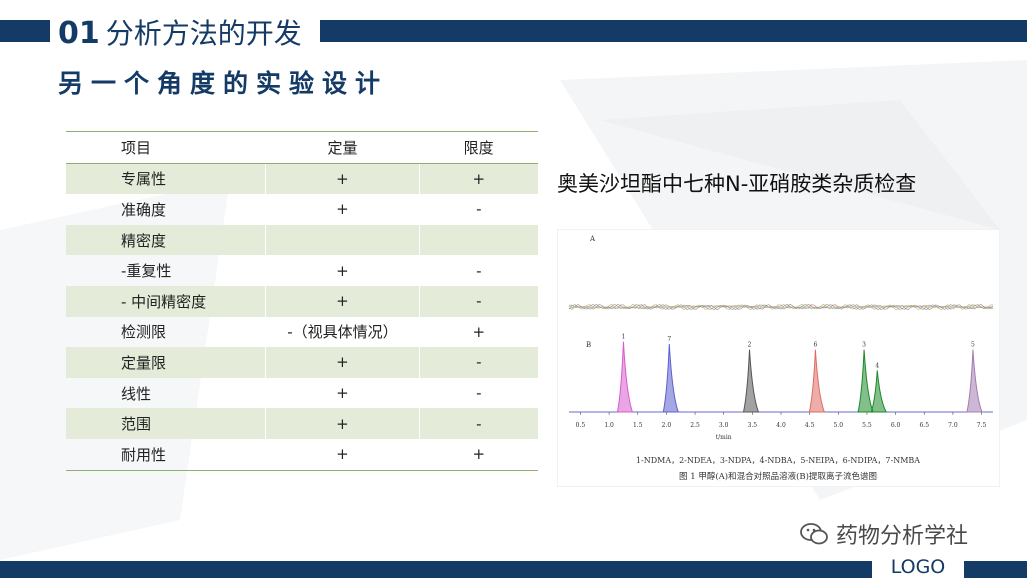  I want to click on table-row: - 中间精密度 + -, so click(302, 301).